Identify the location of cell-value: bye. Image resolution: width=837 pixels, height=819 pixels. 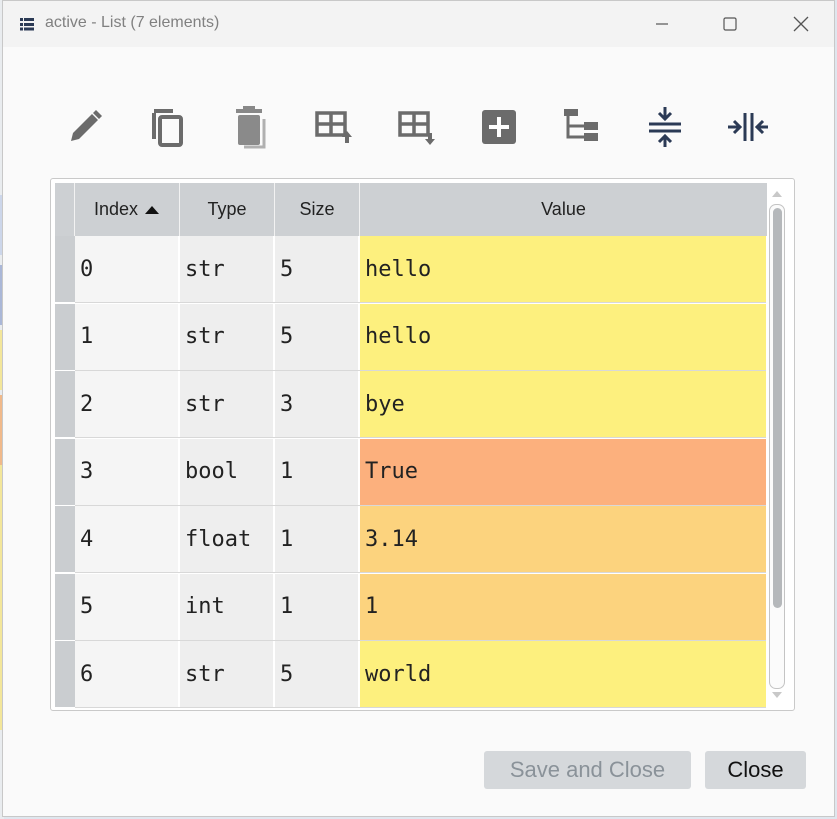
(563, 404).